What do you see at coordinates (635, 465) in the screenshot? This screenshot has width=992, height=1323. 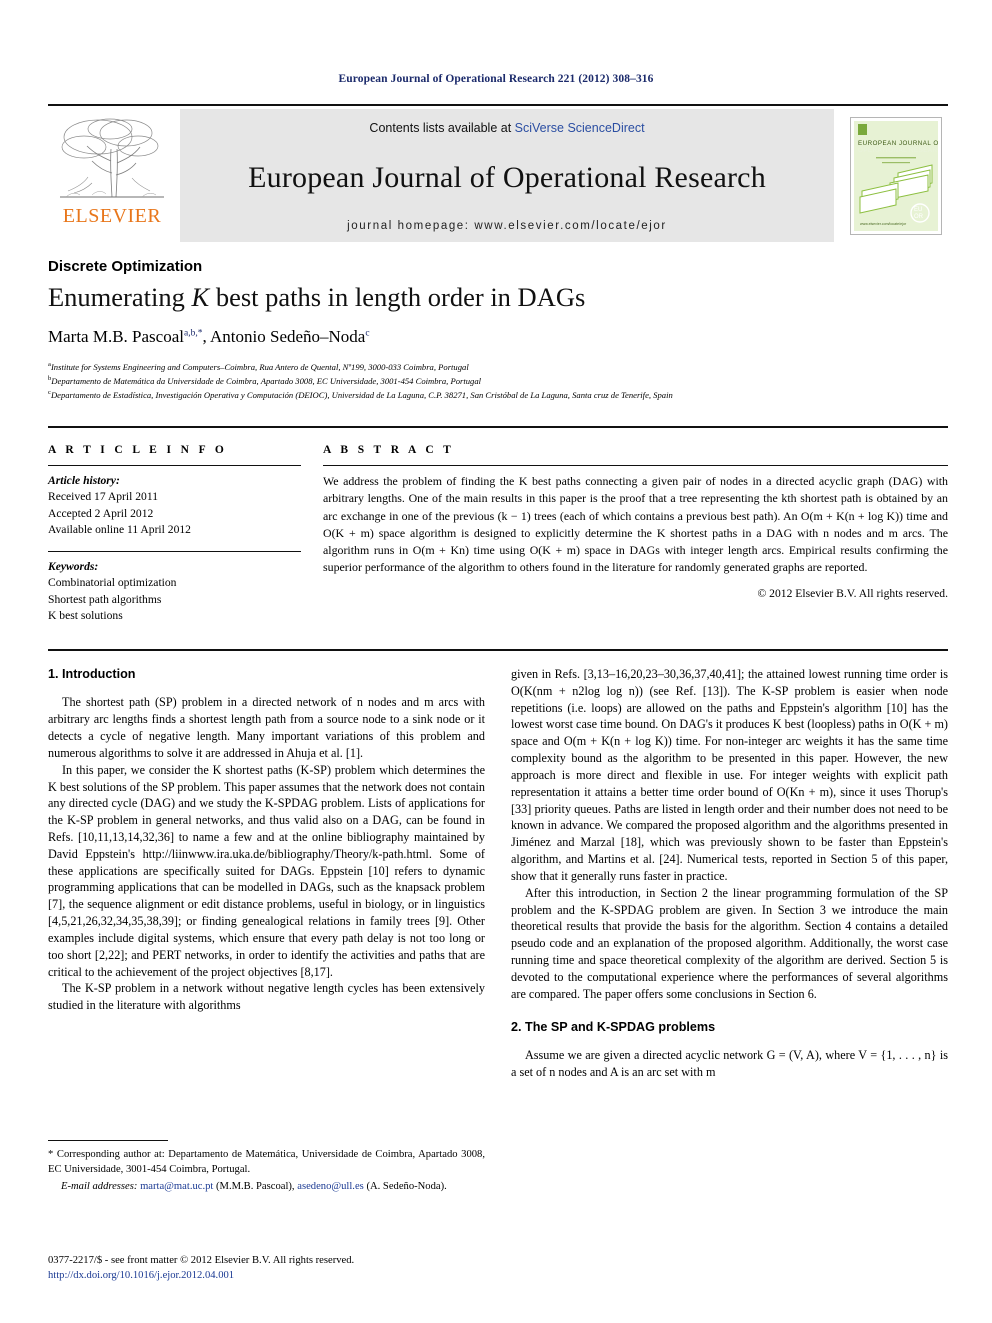 I see `abstract-rule` at bounding box center [635, 465].